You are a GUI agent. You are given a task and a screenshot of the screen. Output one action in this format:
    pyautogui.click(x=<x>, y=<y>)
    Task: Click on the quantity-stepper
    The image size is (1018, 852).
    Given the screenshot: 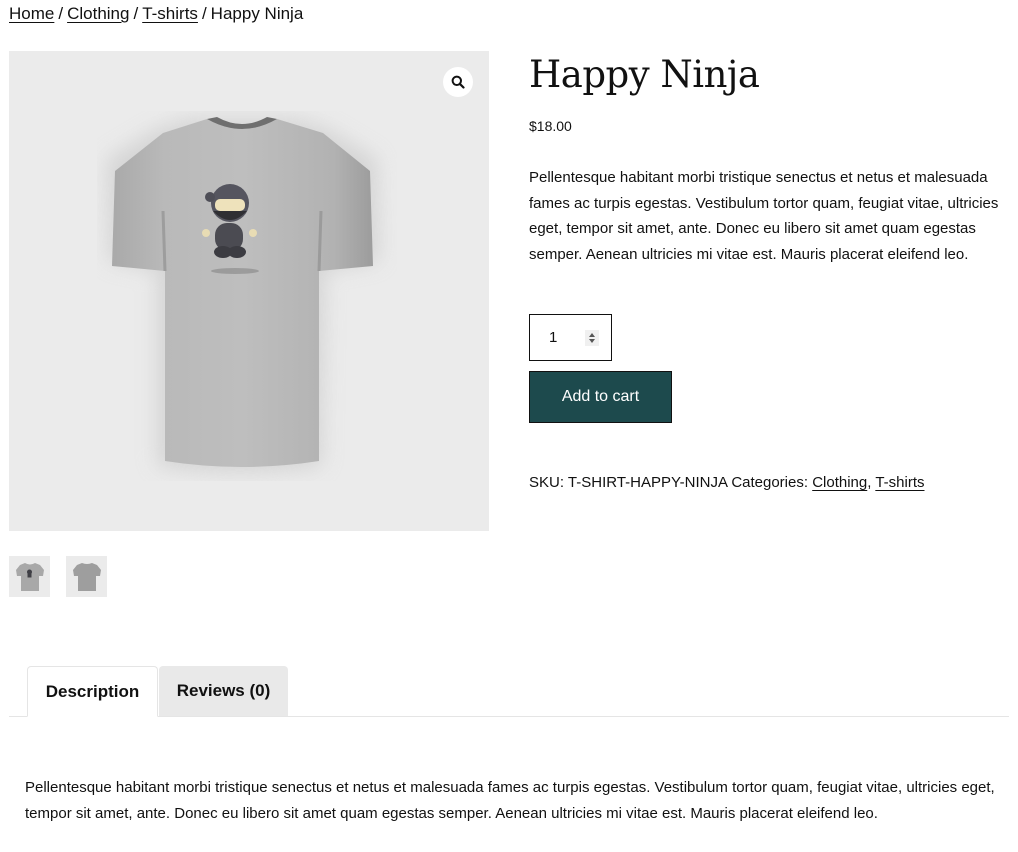 What is the action you would take?
    pyautogui.click(x=570, y=337)
    